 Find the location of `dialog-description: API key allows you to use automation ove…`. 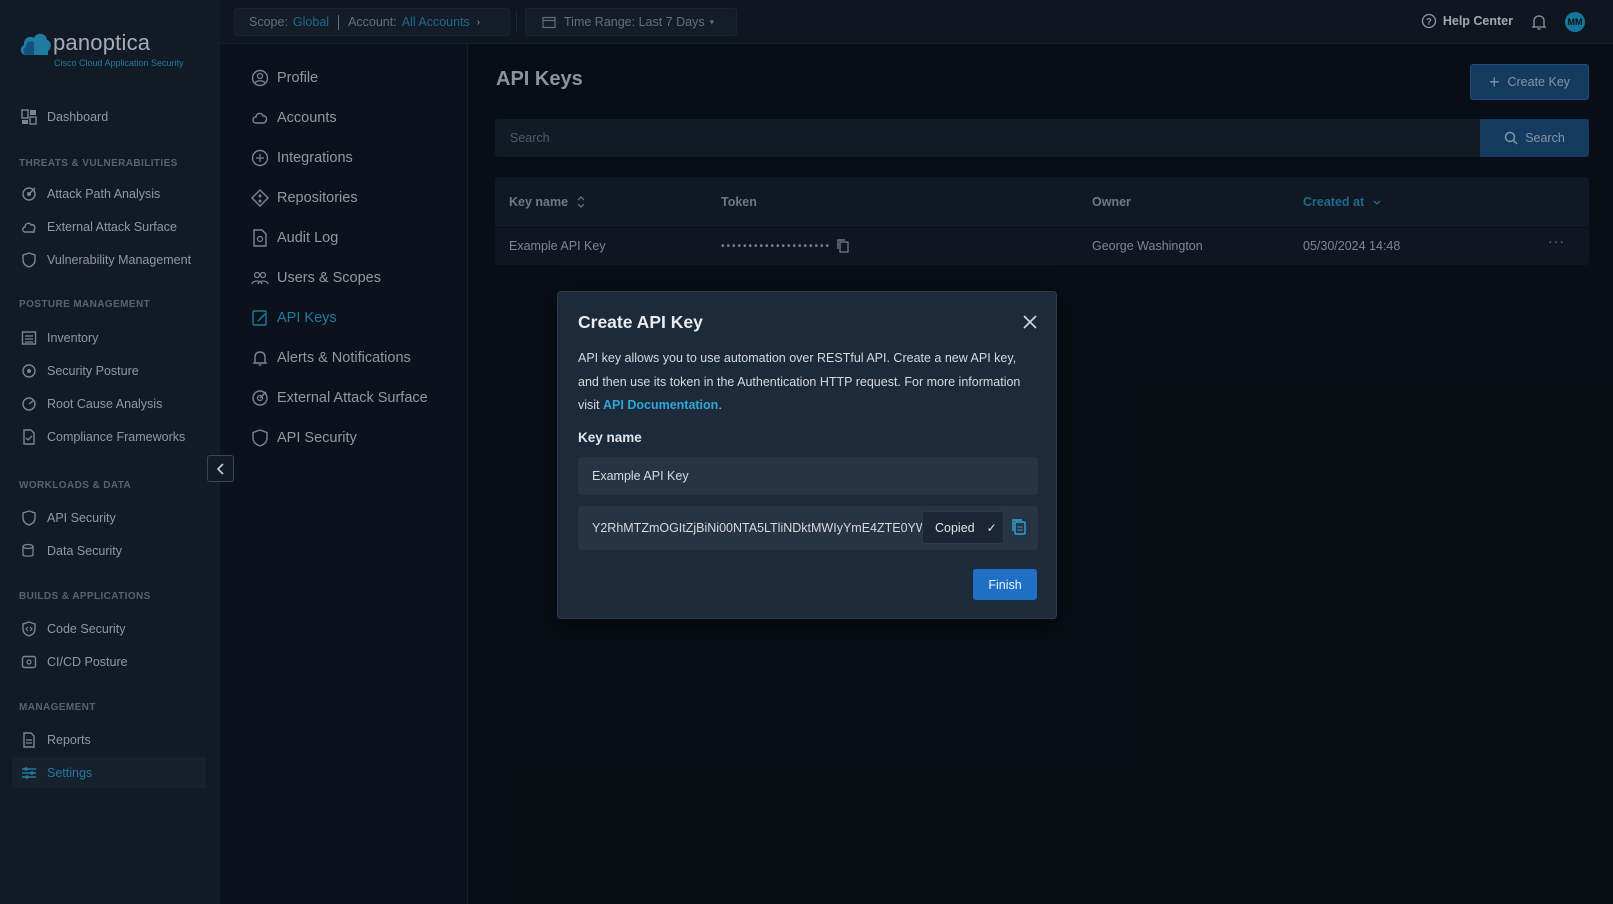

dialog-description: API key allows you to use automation ove… is located at coordinates (808, 382).